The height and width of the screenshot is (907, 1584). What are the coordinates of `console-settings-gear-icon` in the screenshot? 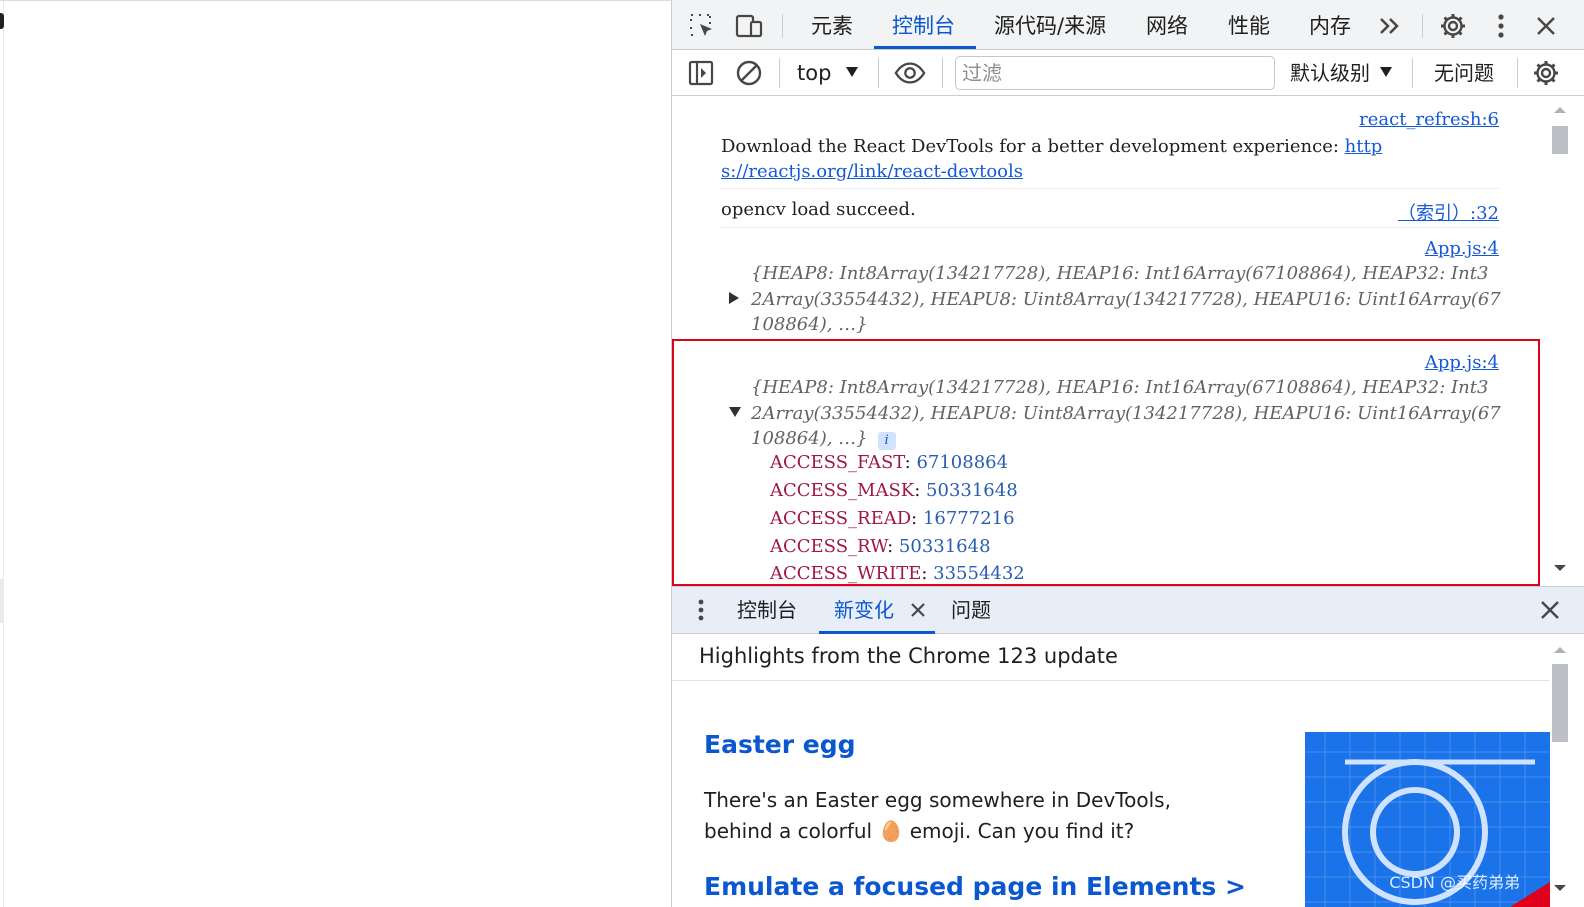 It's located at (1546, 73).